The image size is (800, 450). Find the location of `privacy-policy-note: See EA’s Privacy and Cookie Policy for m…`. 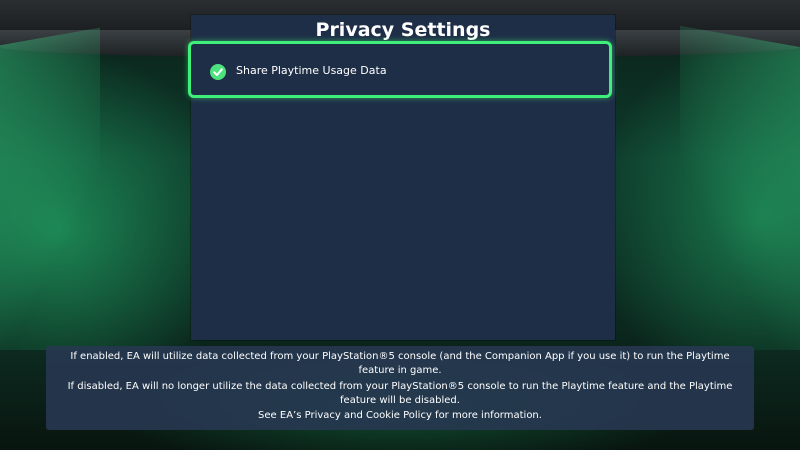

privacy-policy-note: See EA’s Privacy and Cookie Policy for m… is located at coordinates (400, 415).